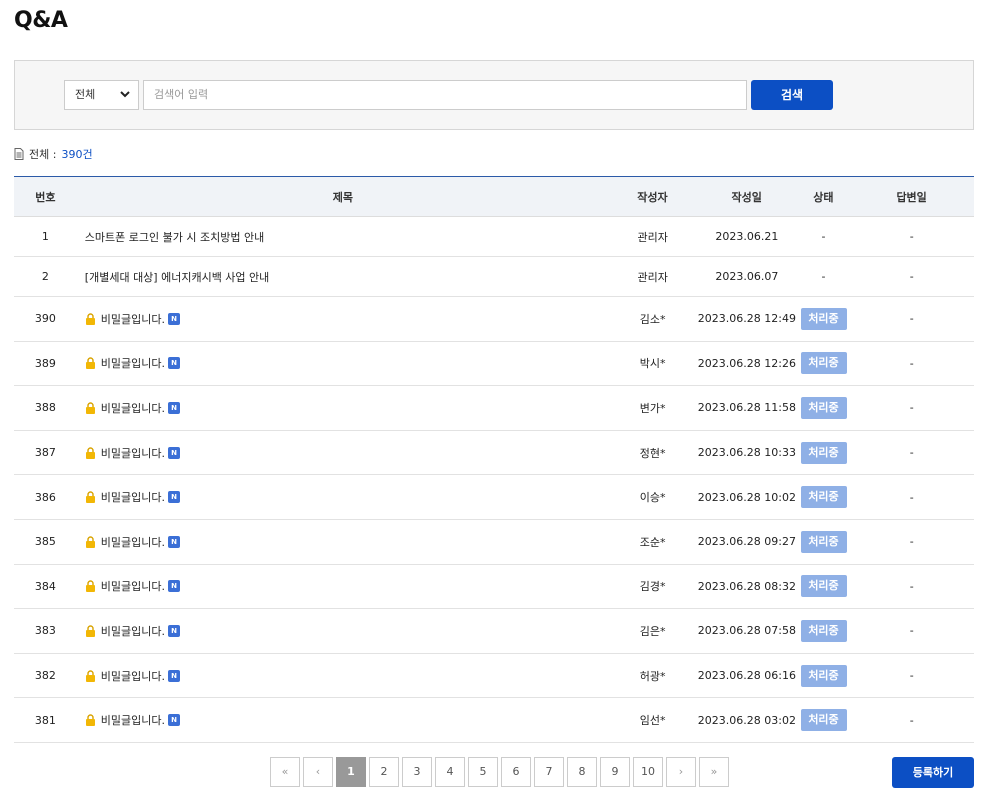 This screenshot has height=807, width=990. Describe the element at coordinates (343, 236) in the screenshot. I see `row-title-link: 스마트폰 로그인 불가 시 조치방법 안내` at that location.